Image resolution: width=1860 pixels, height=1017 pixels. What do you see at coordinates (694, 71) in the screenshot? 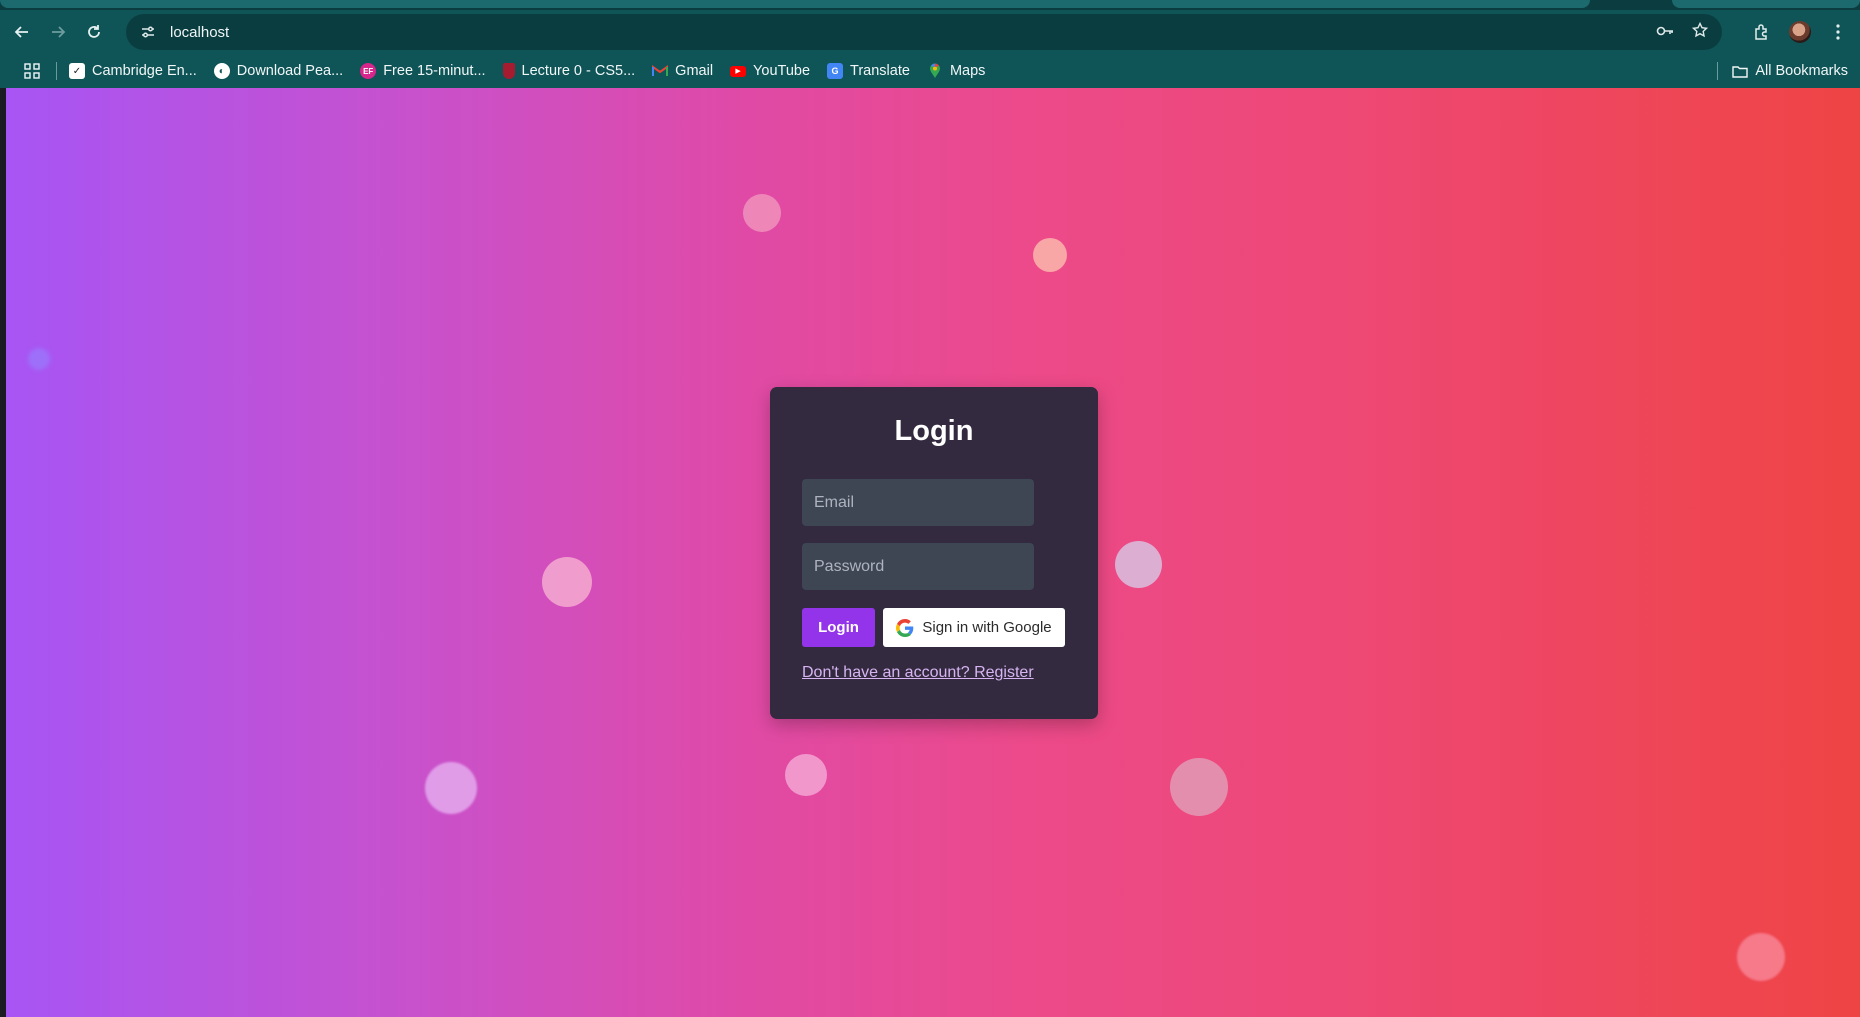
I see `bookmark-label: Gmail` at bounding box center [694, 71].